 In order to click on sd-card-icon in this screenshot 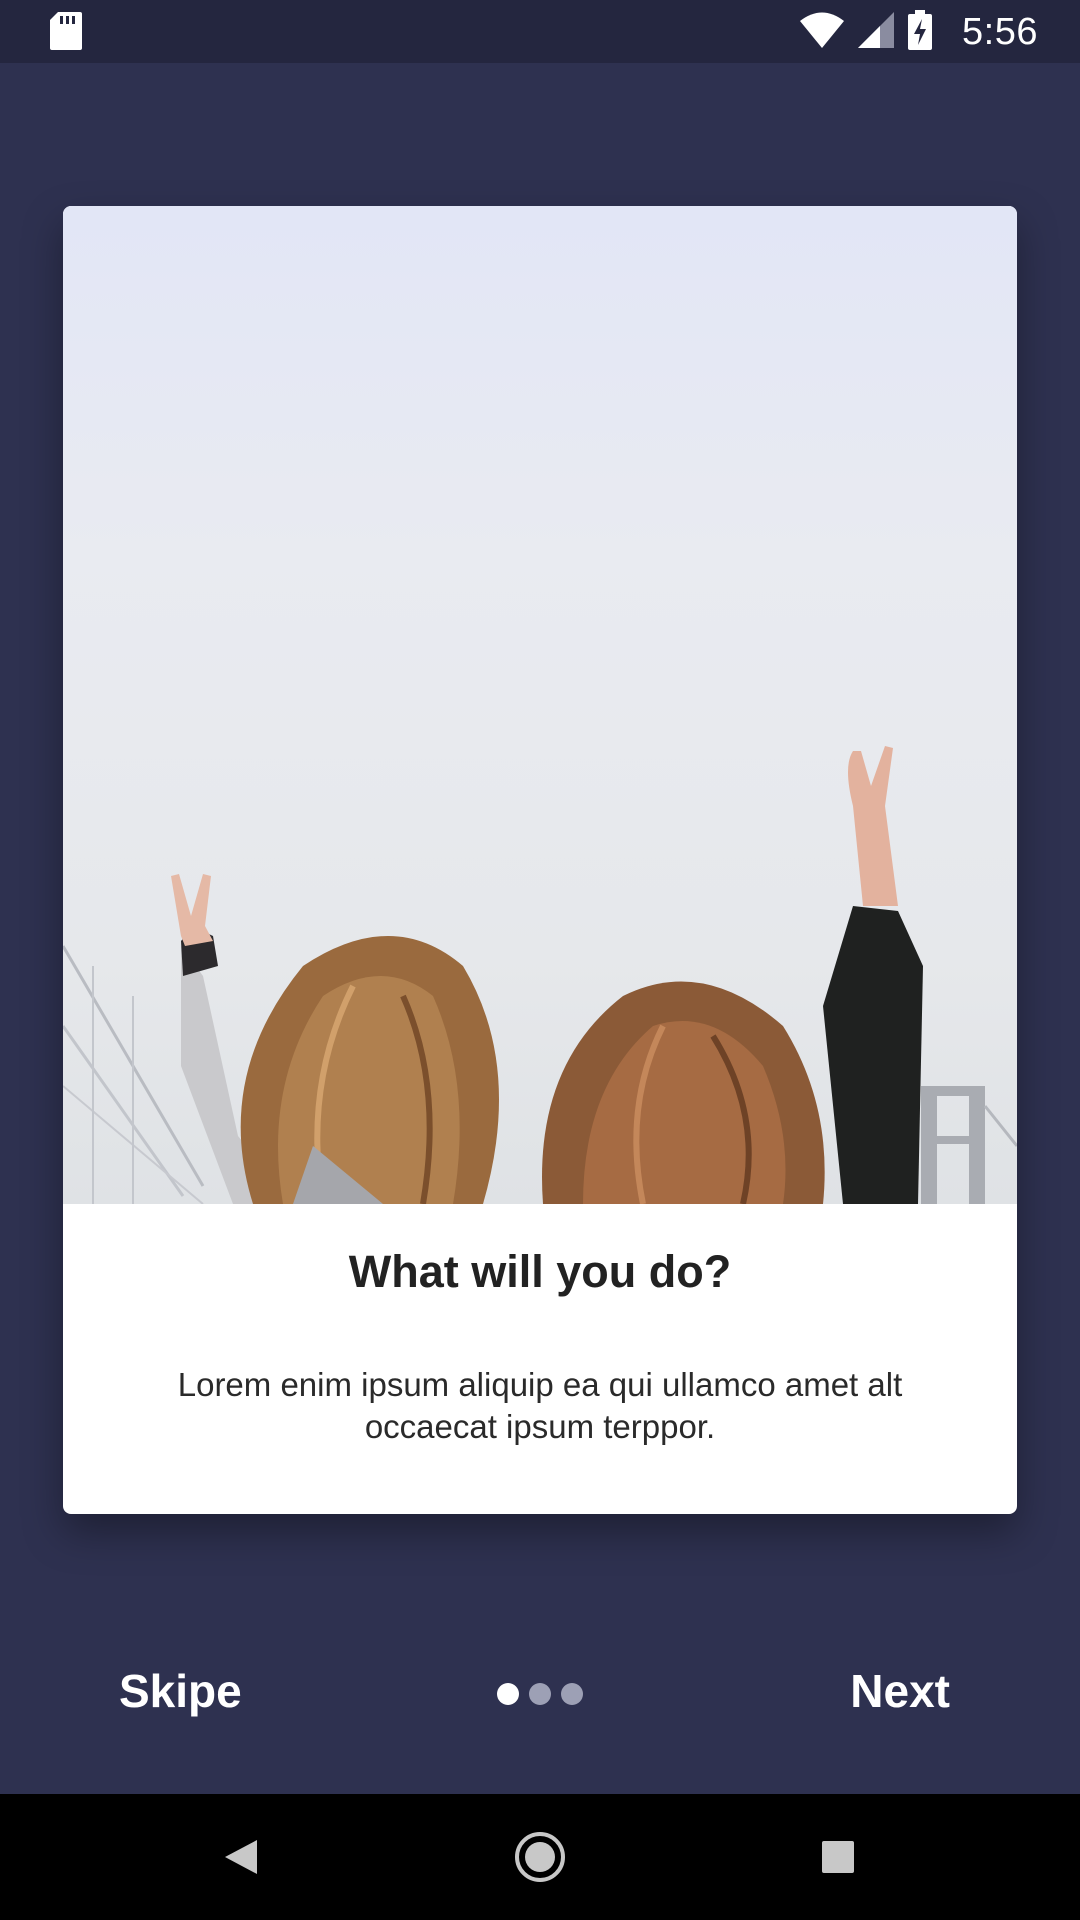, I will do `click(66, 33)`.